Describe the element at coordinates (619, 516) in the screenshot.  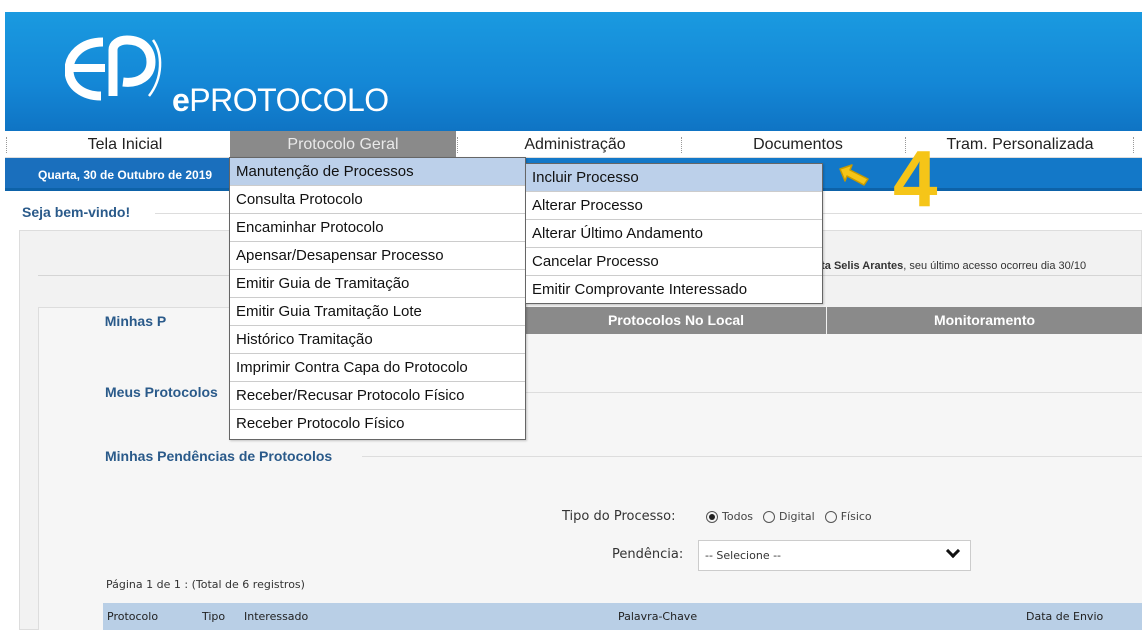
I see `tipo-processo-label: Tipo do Processo:` at that location.